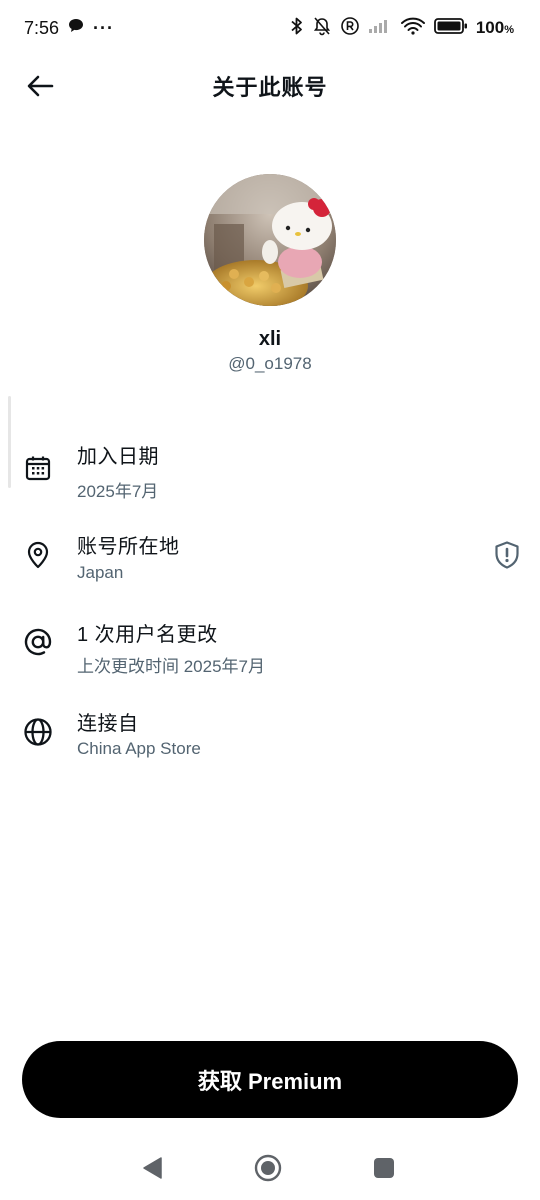  What do you see at coordinates (509, 30) in the screenshot?
I see `battery-percent-unit: %` at bounding box center [509, 30].